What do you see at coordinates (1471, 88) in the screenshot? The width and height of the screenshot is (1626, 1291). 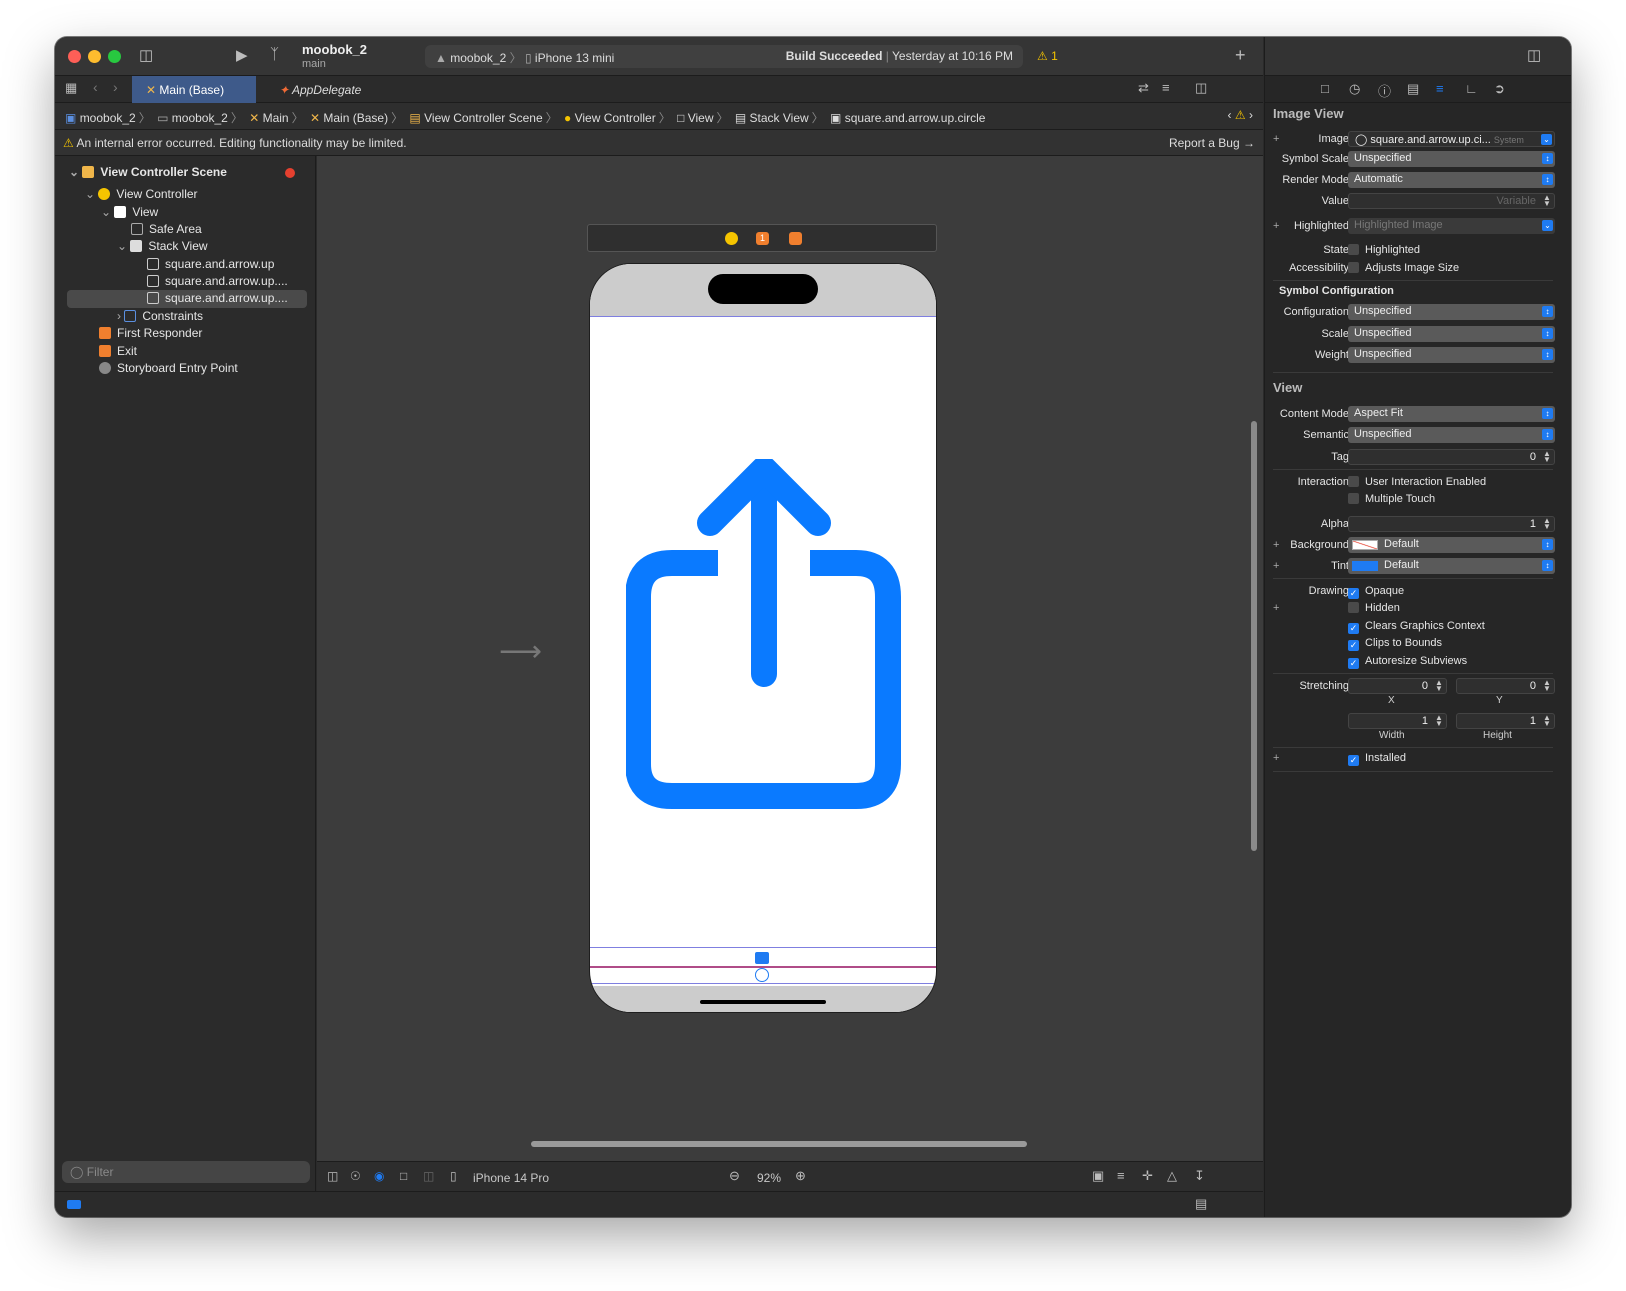 I see `size-icon: ∟` at bounding box center [1471, 88].